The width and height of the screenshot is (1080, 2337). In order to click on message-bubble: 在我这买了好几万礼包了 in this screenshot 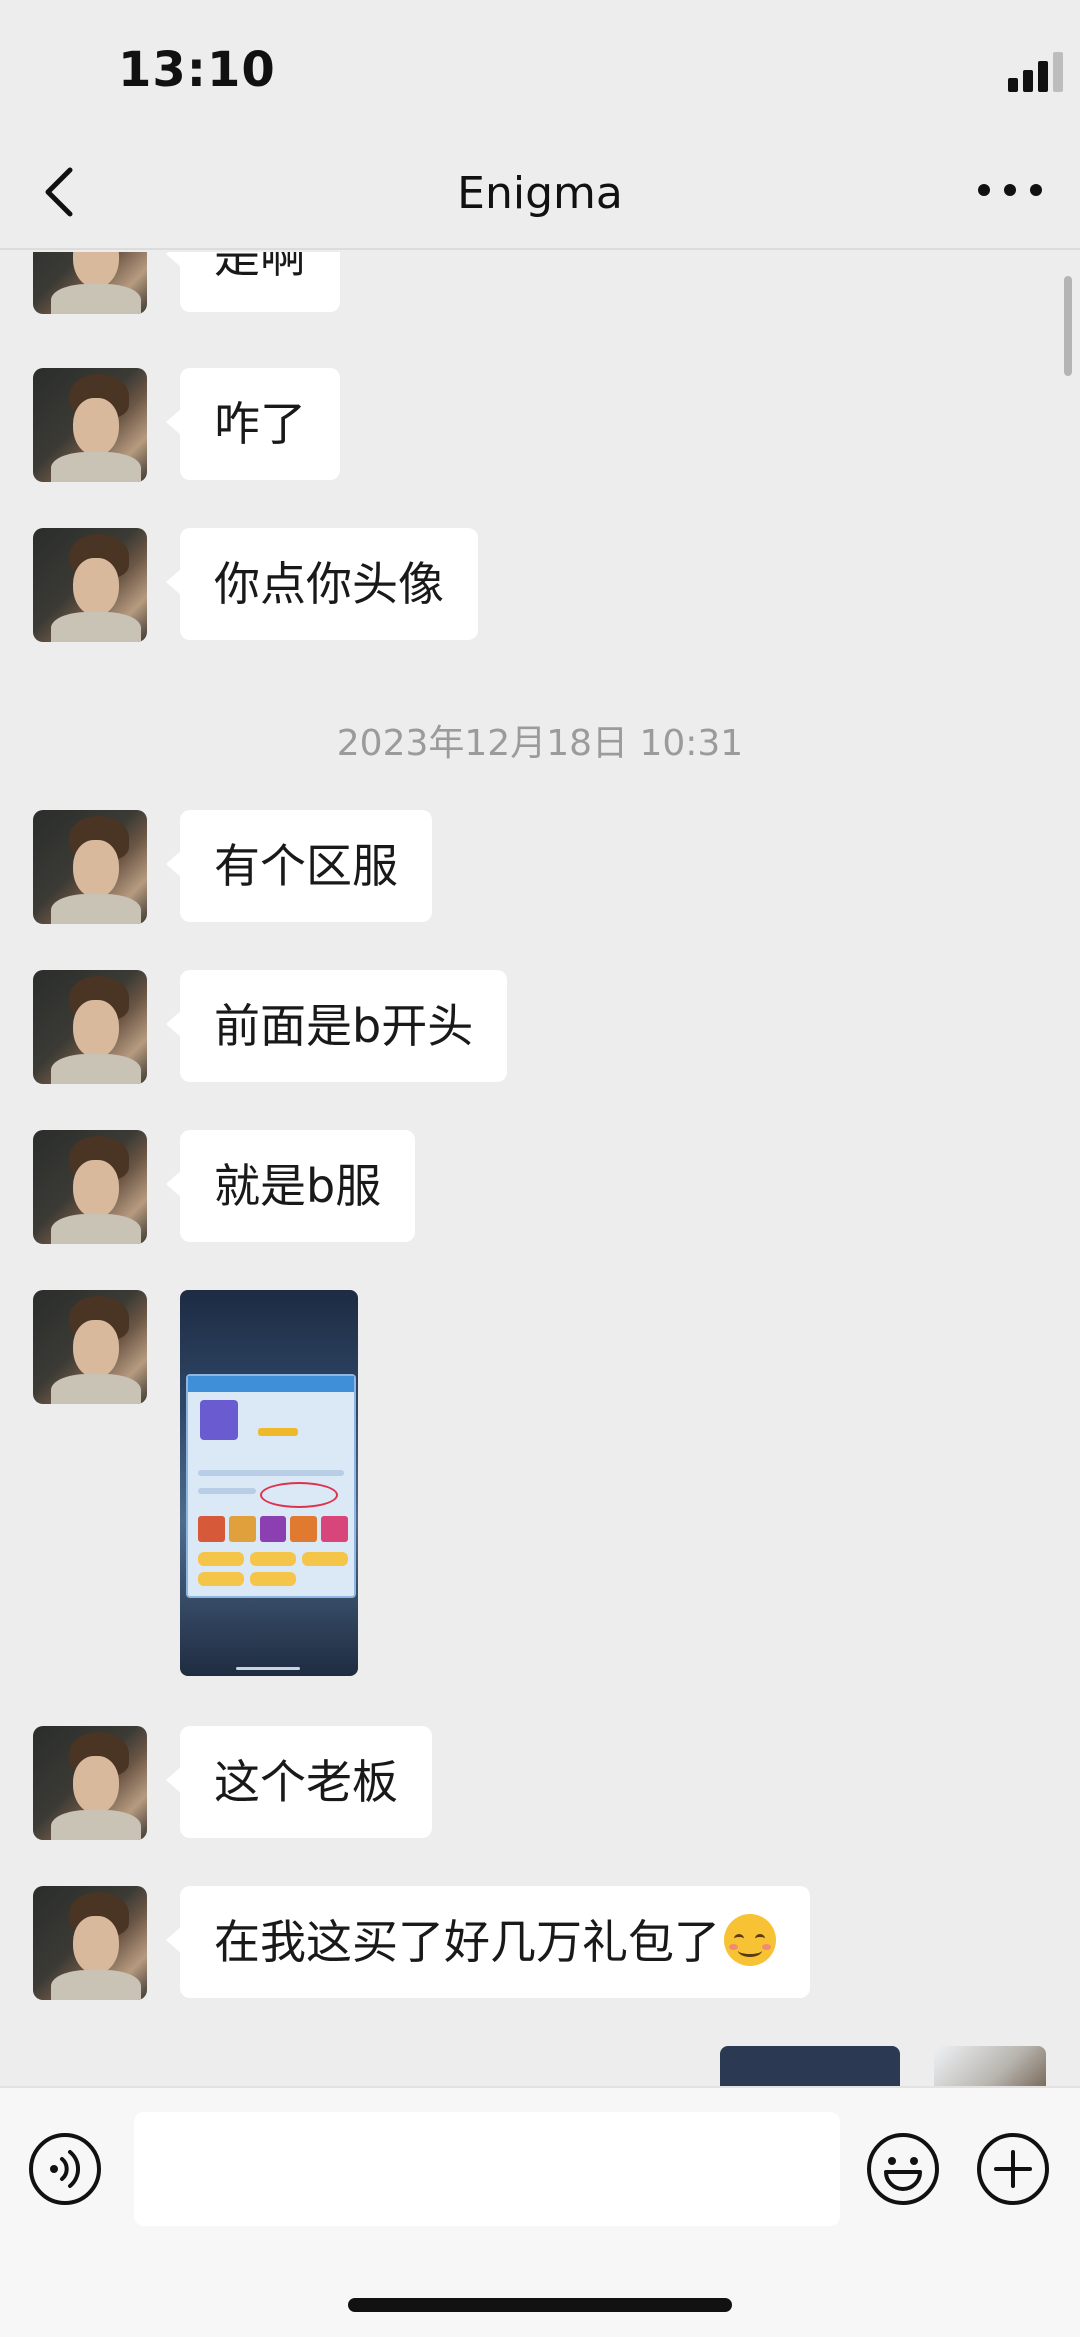, I will do `click(488, 1942)`.